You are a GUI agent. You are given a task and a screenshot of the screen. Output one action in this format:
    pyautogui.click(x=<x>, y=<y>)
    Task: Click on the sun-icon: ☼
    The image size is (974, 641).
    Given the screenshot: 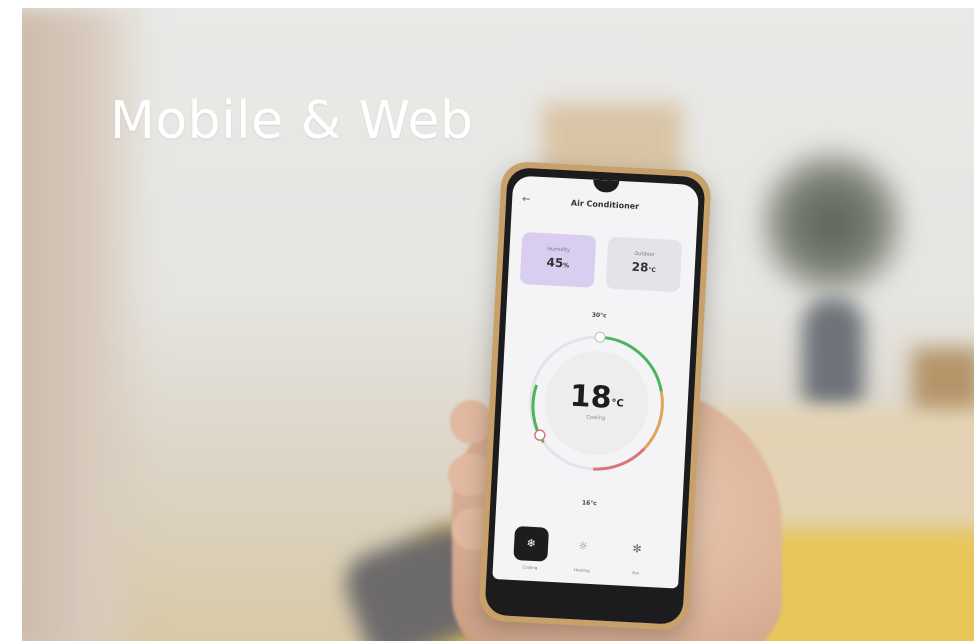 What is the action you would take?
    pyautogui.click(x=583, y=546)
    